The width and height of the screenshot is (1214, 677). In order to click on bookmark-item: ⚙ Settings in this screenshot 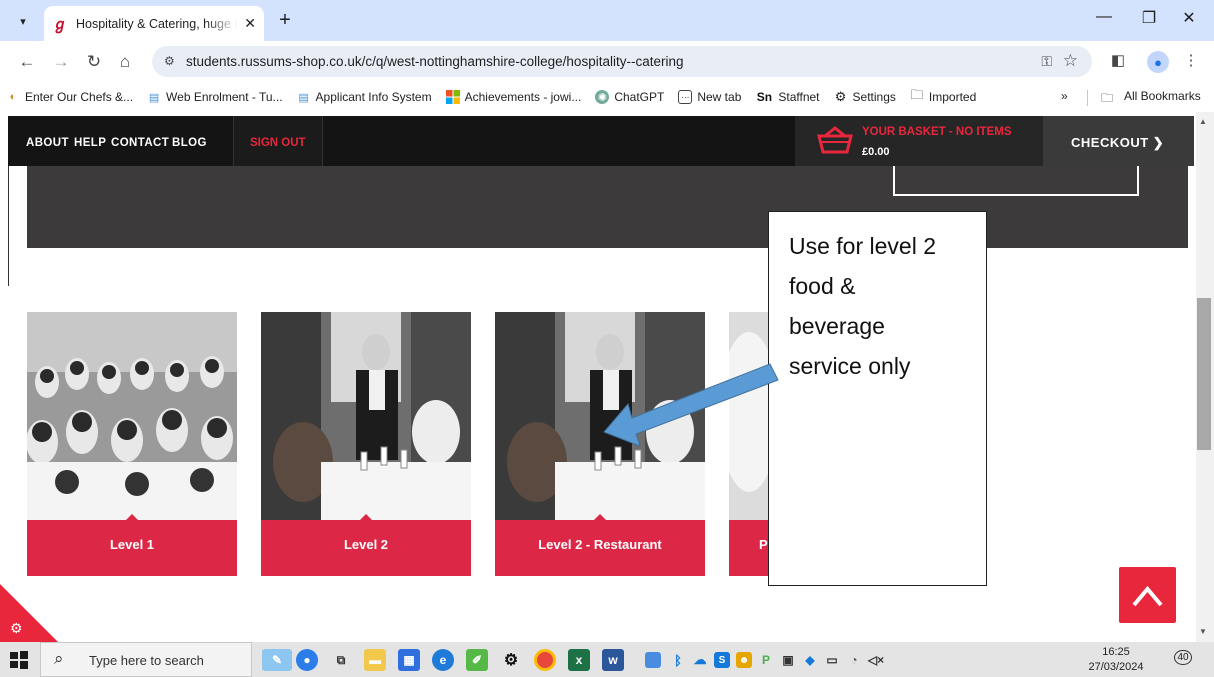, I will do `click(865, 96)`.